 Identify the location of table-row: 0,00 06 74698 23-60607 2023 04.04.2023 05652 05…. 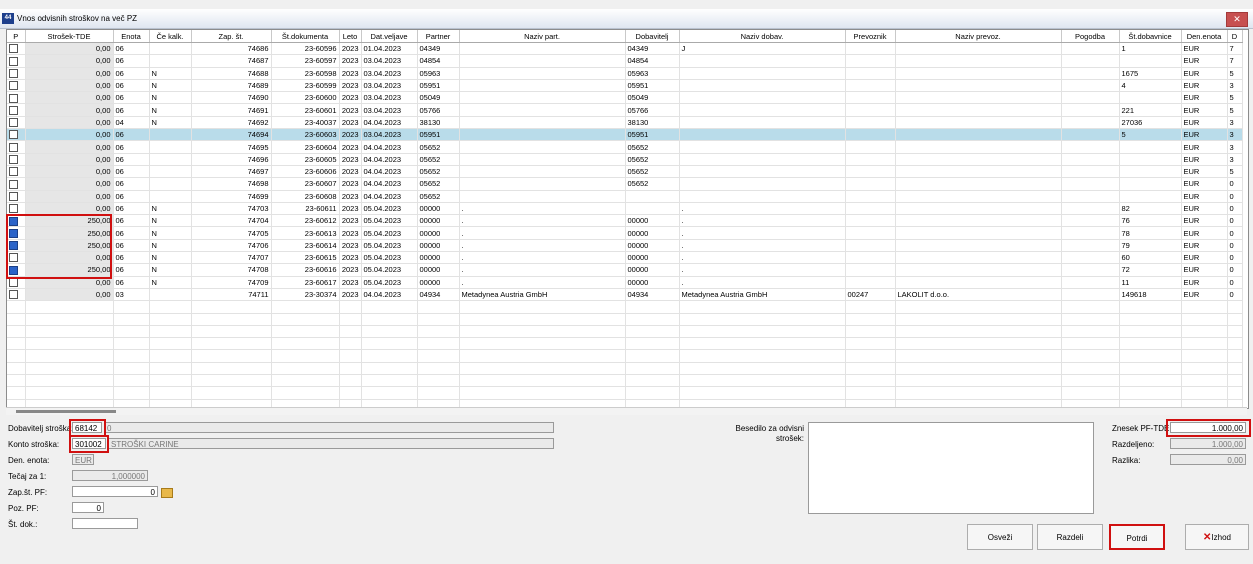
(625, 184).